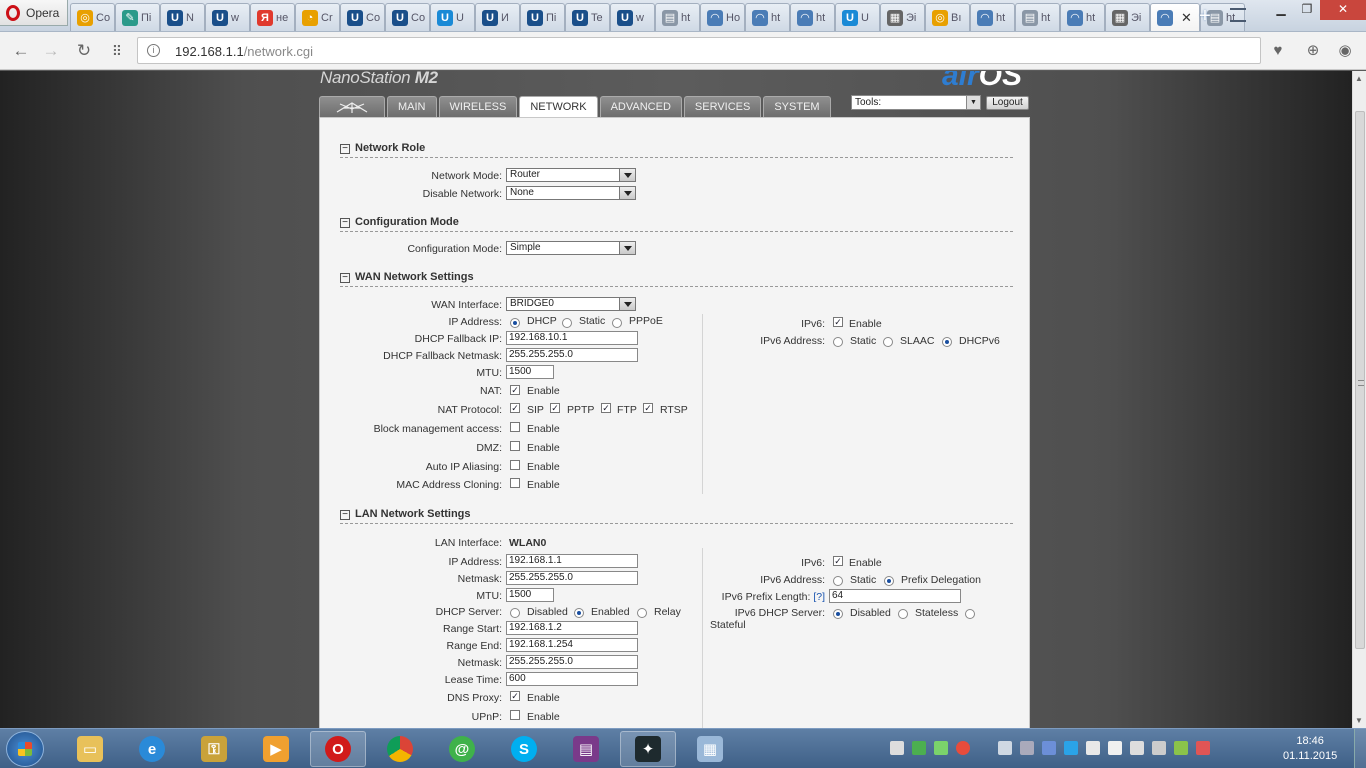  Describe the element at coordinates (51, 51) in the screenshot. I see `forward-icon: →` at that location.